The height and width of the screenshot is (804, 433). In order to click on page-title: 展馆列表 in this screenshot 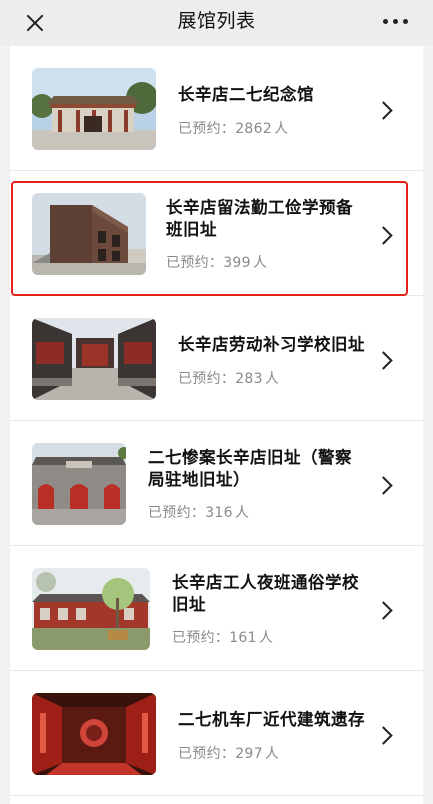, I will do `click(216, 21)`.